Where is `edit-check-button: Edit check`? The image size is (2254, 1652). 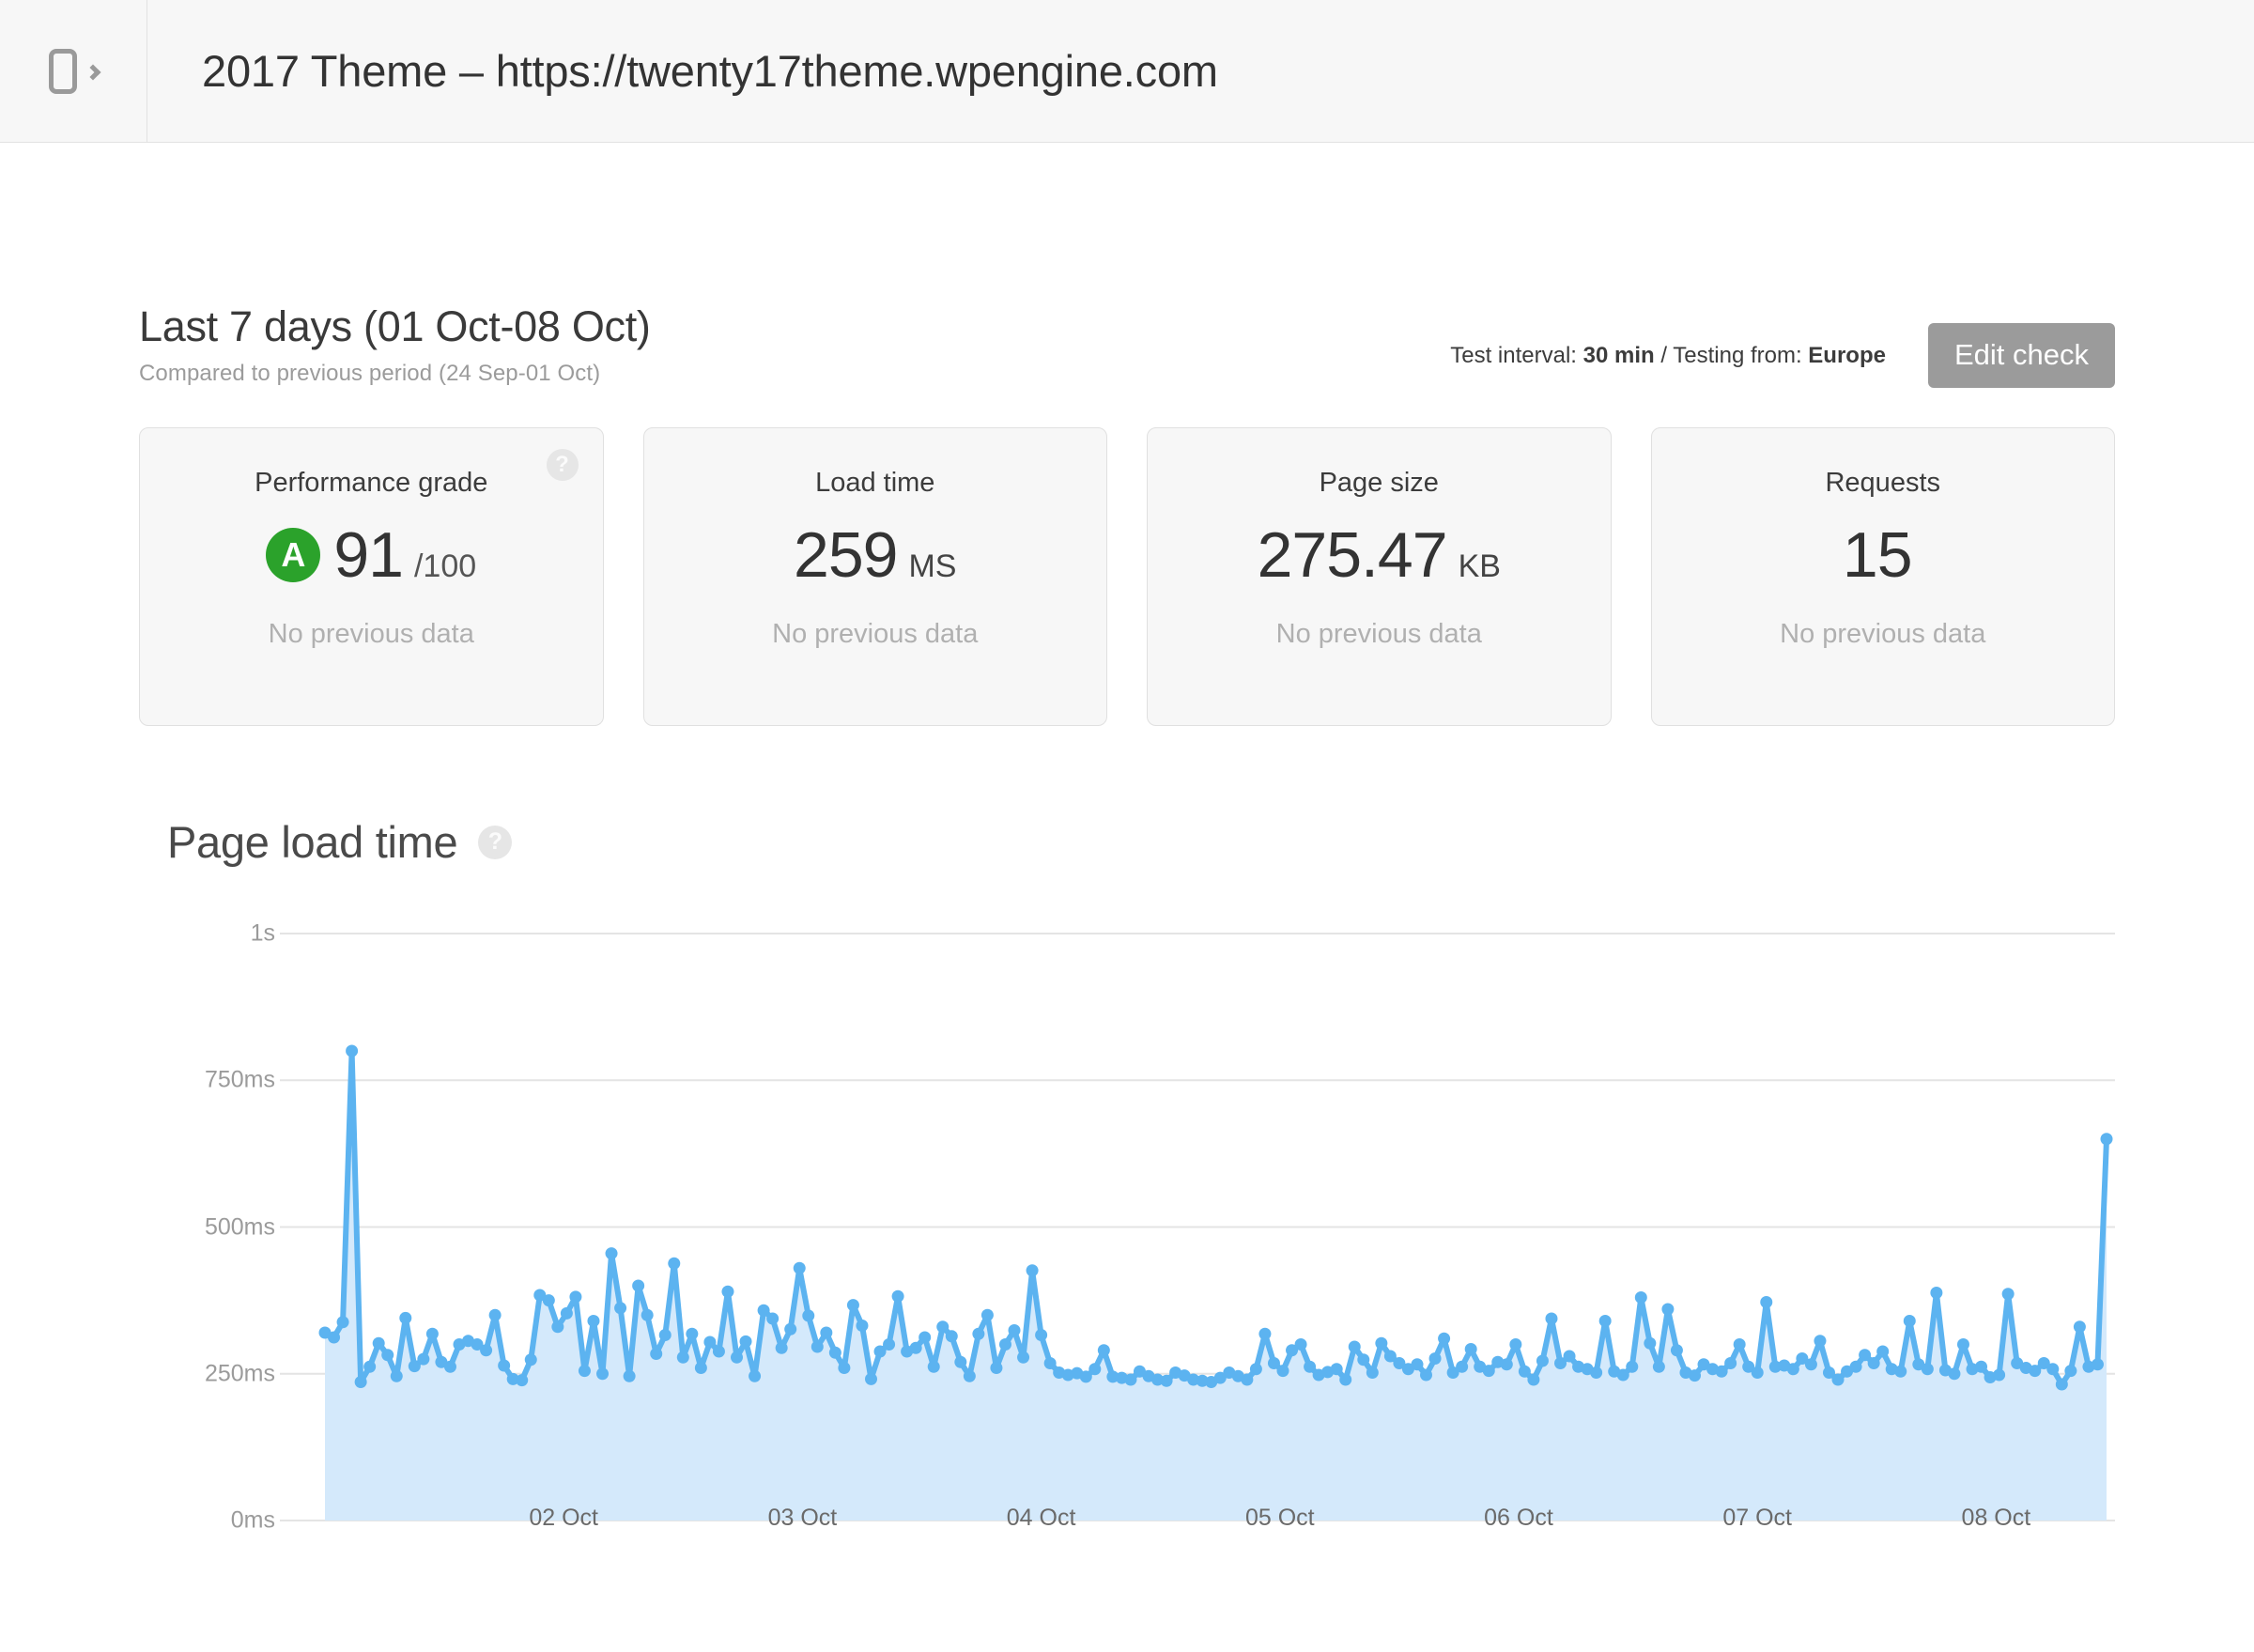 edit-check-button: Edit check is located at coordinates (2021, 355).